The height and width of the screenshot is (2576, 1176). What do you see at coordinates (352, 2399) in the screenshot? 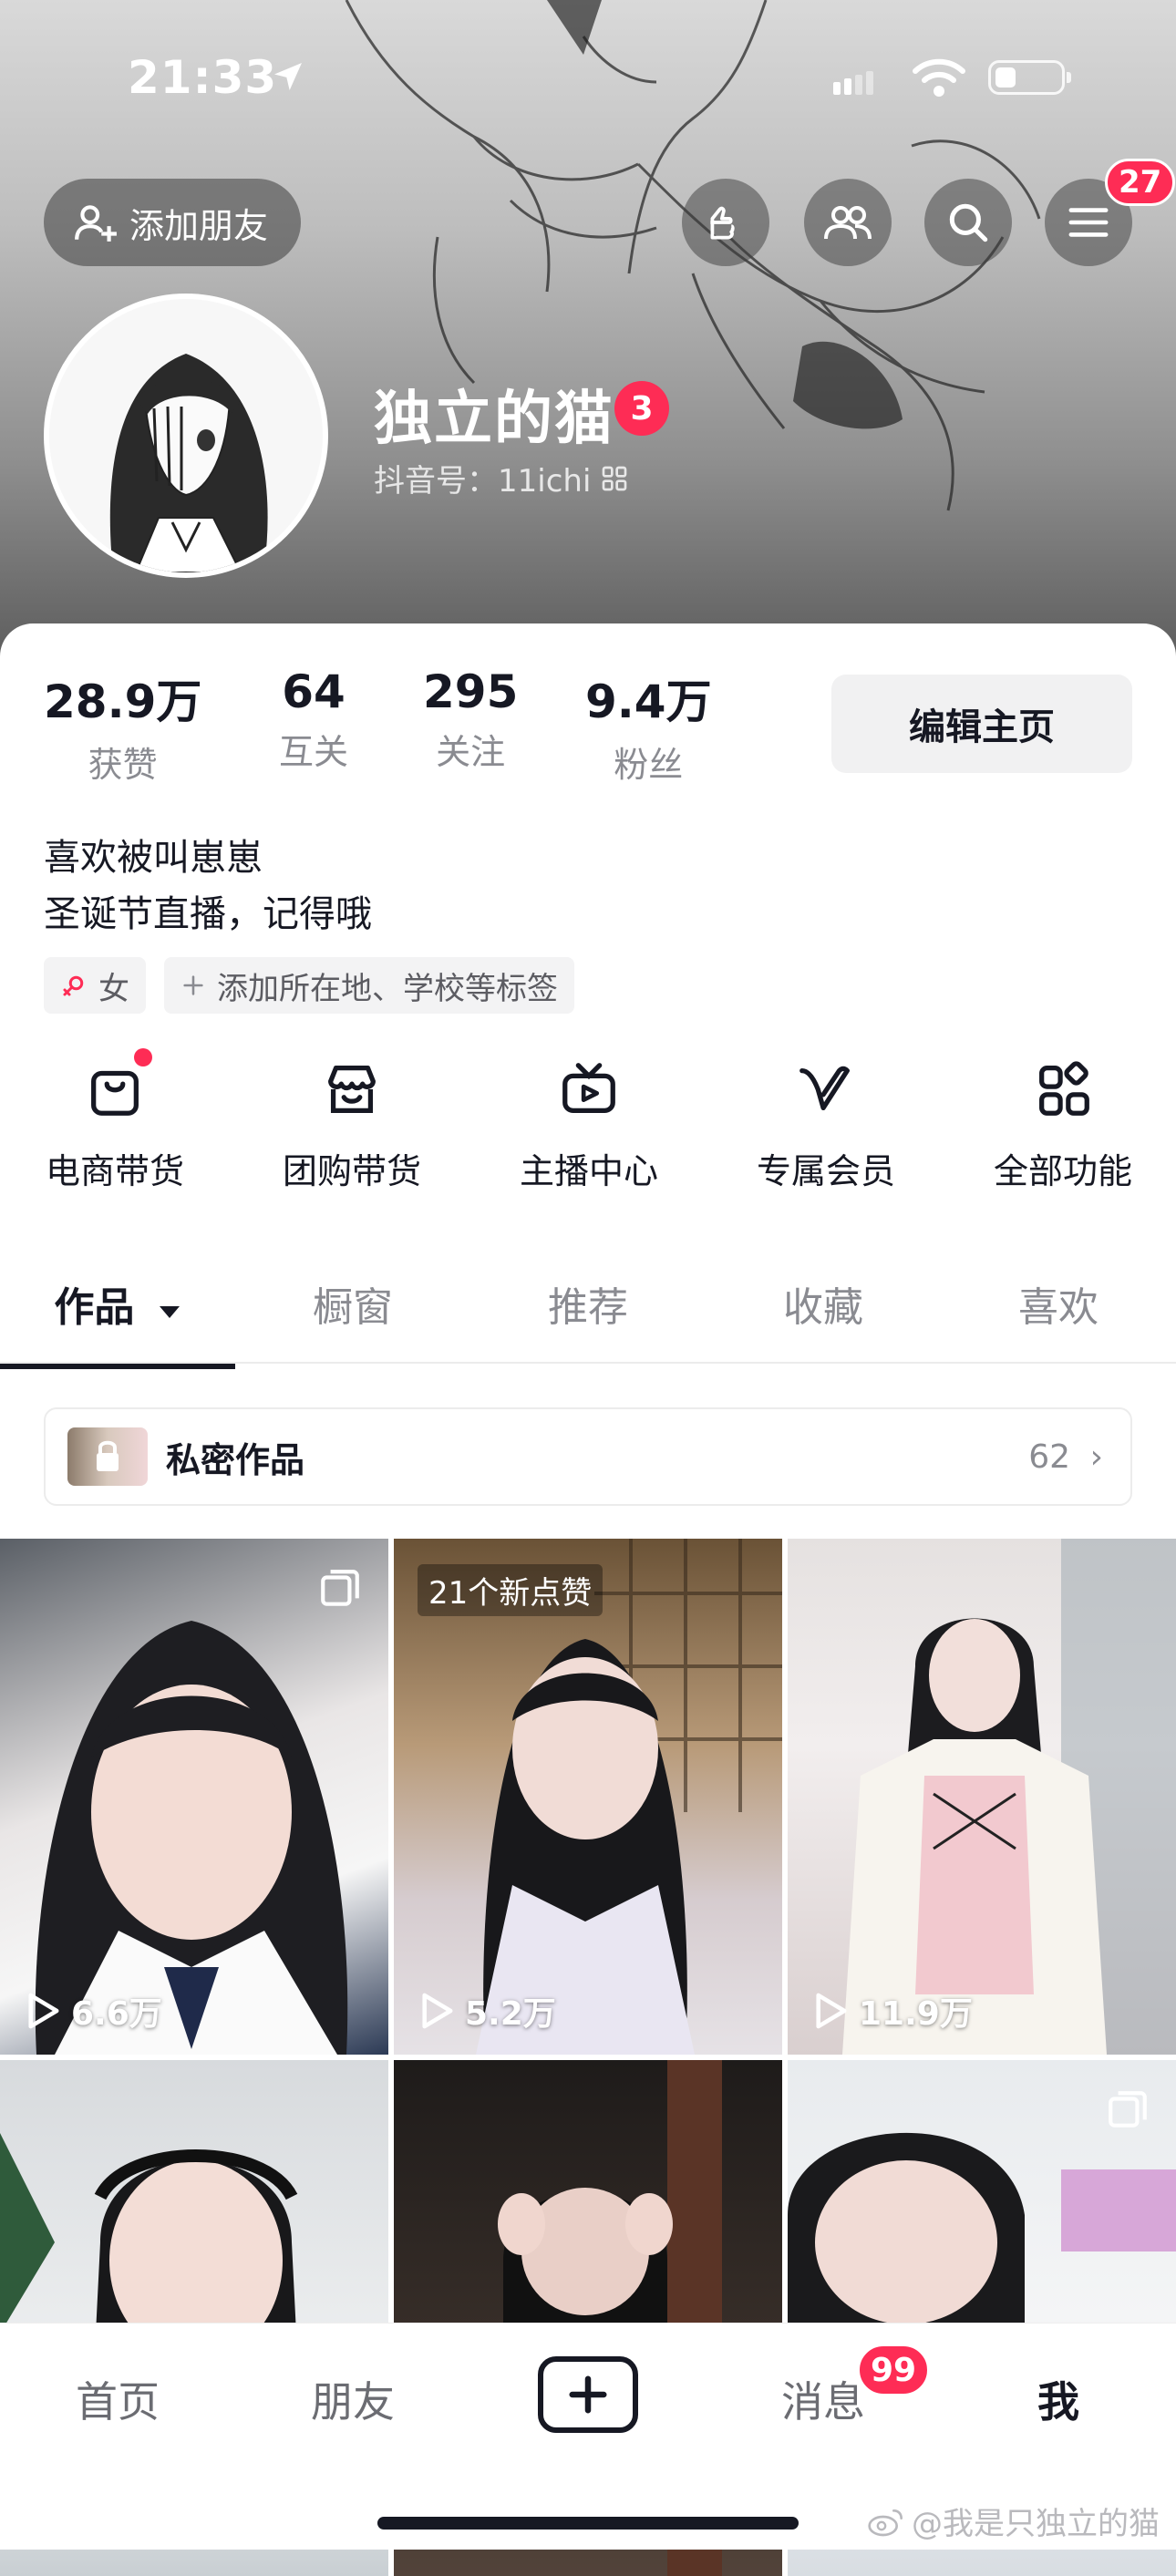
I see `nav-friends: 朋友` at bounding box center [352, 2399].